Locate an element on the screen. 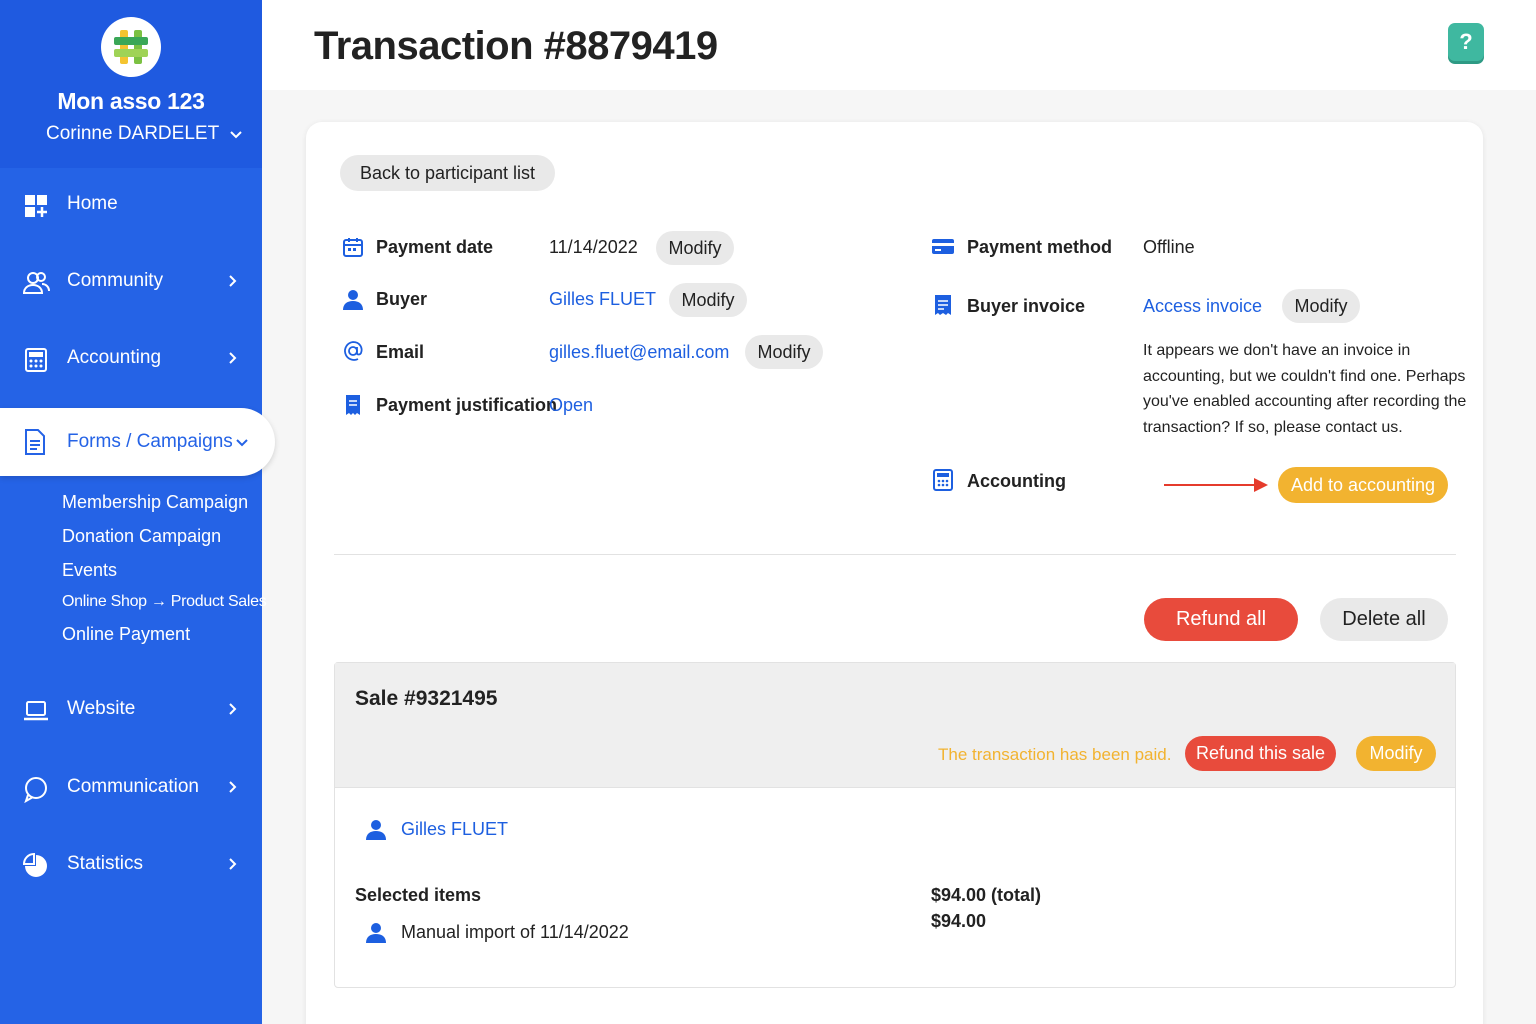 The image size is (1536, 1024). page-title: Transaction #8879419 is located at coordinates (516, 46).